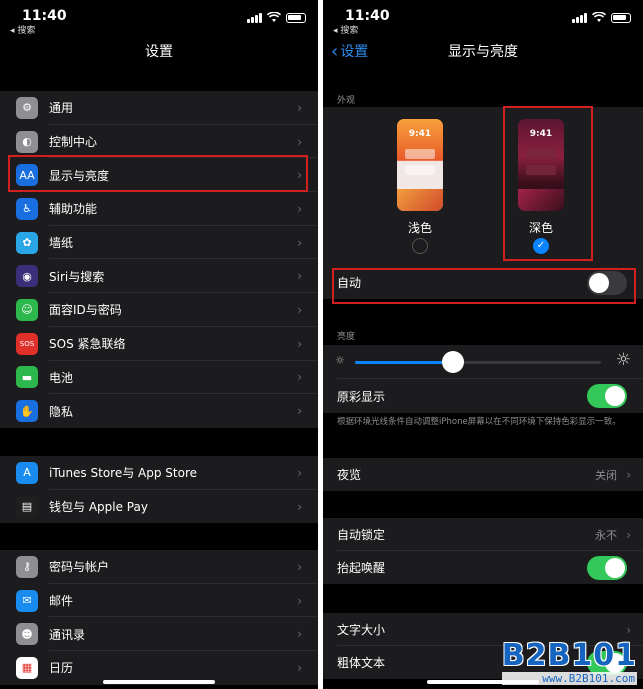  I want to click on settings-row: AiTunes Store与 App Store ›, so click(159, 473).